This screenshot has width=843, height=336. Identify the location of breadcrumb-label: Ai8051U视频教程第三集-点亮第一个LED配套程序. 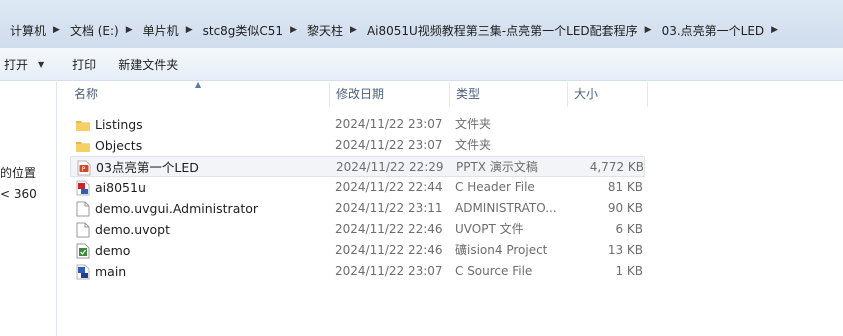
(502, 30).